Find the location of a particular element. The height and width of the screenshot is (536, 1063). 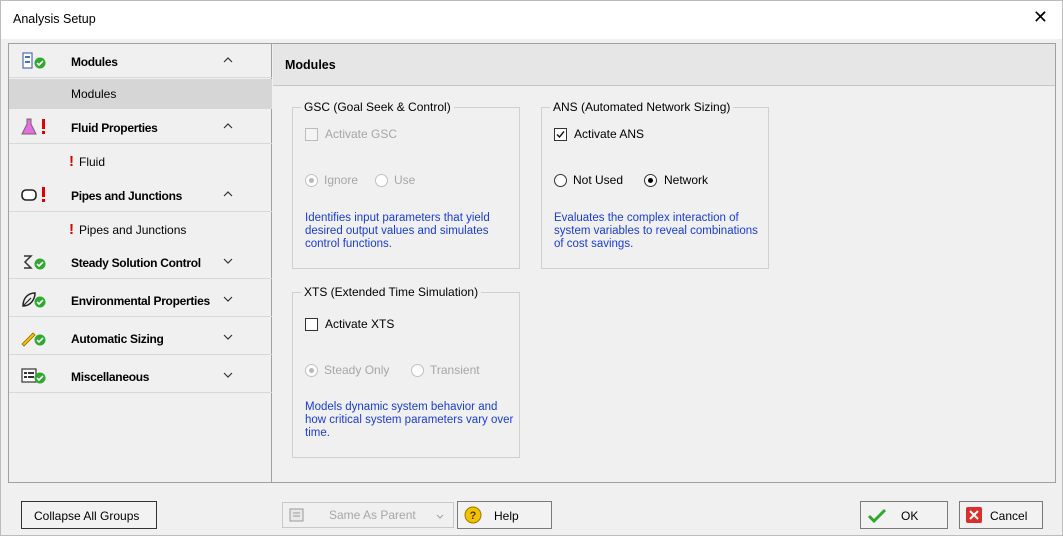

sidebar-group-miscellaneous: Miscellaneous is located at coordinates (140, 376).